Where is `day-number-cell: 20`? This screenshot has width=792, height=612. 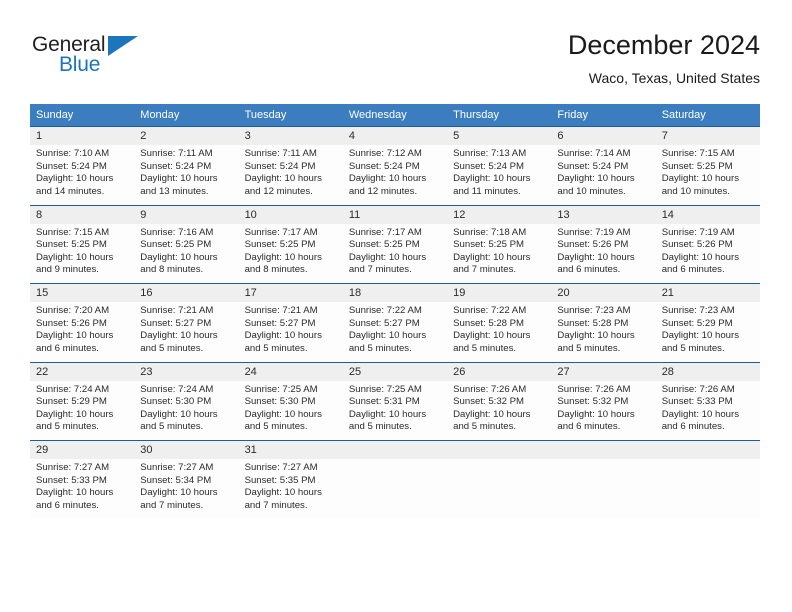
day-number-cell: 20 is located at coordinates (603, 293).